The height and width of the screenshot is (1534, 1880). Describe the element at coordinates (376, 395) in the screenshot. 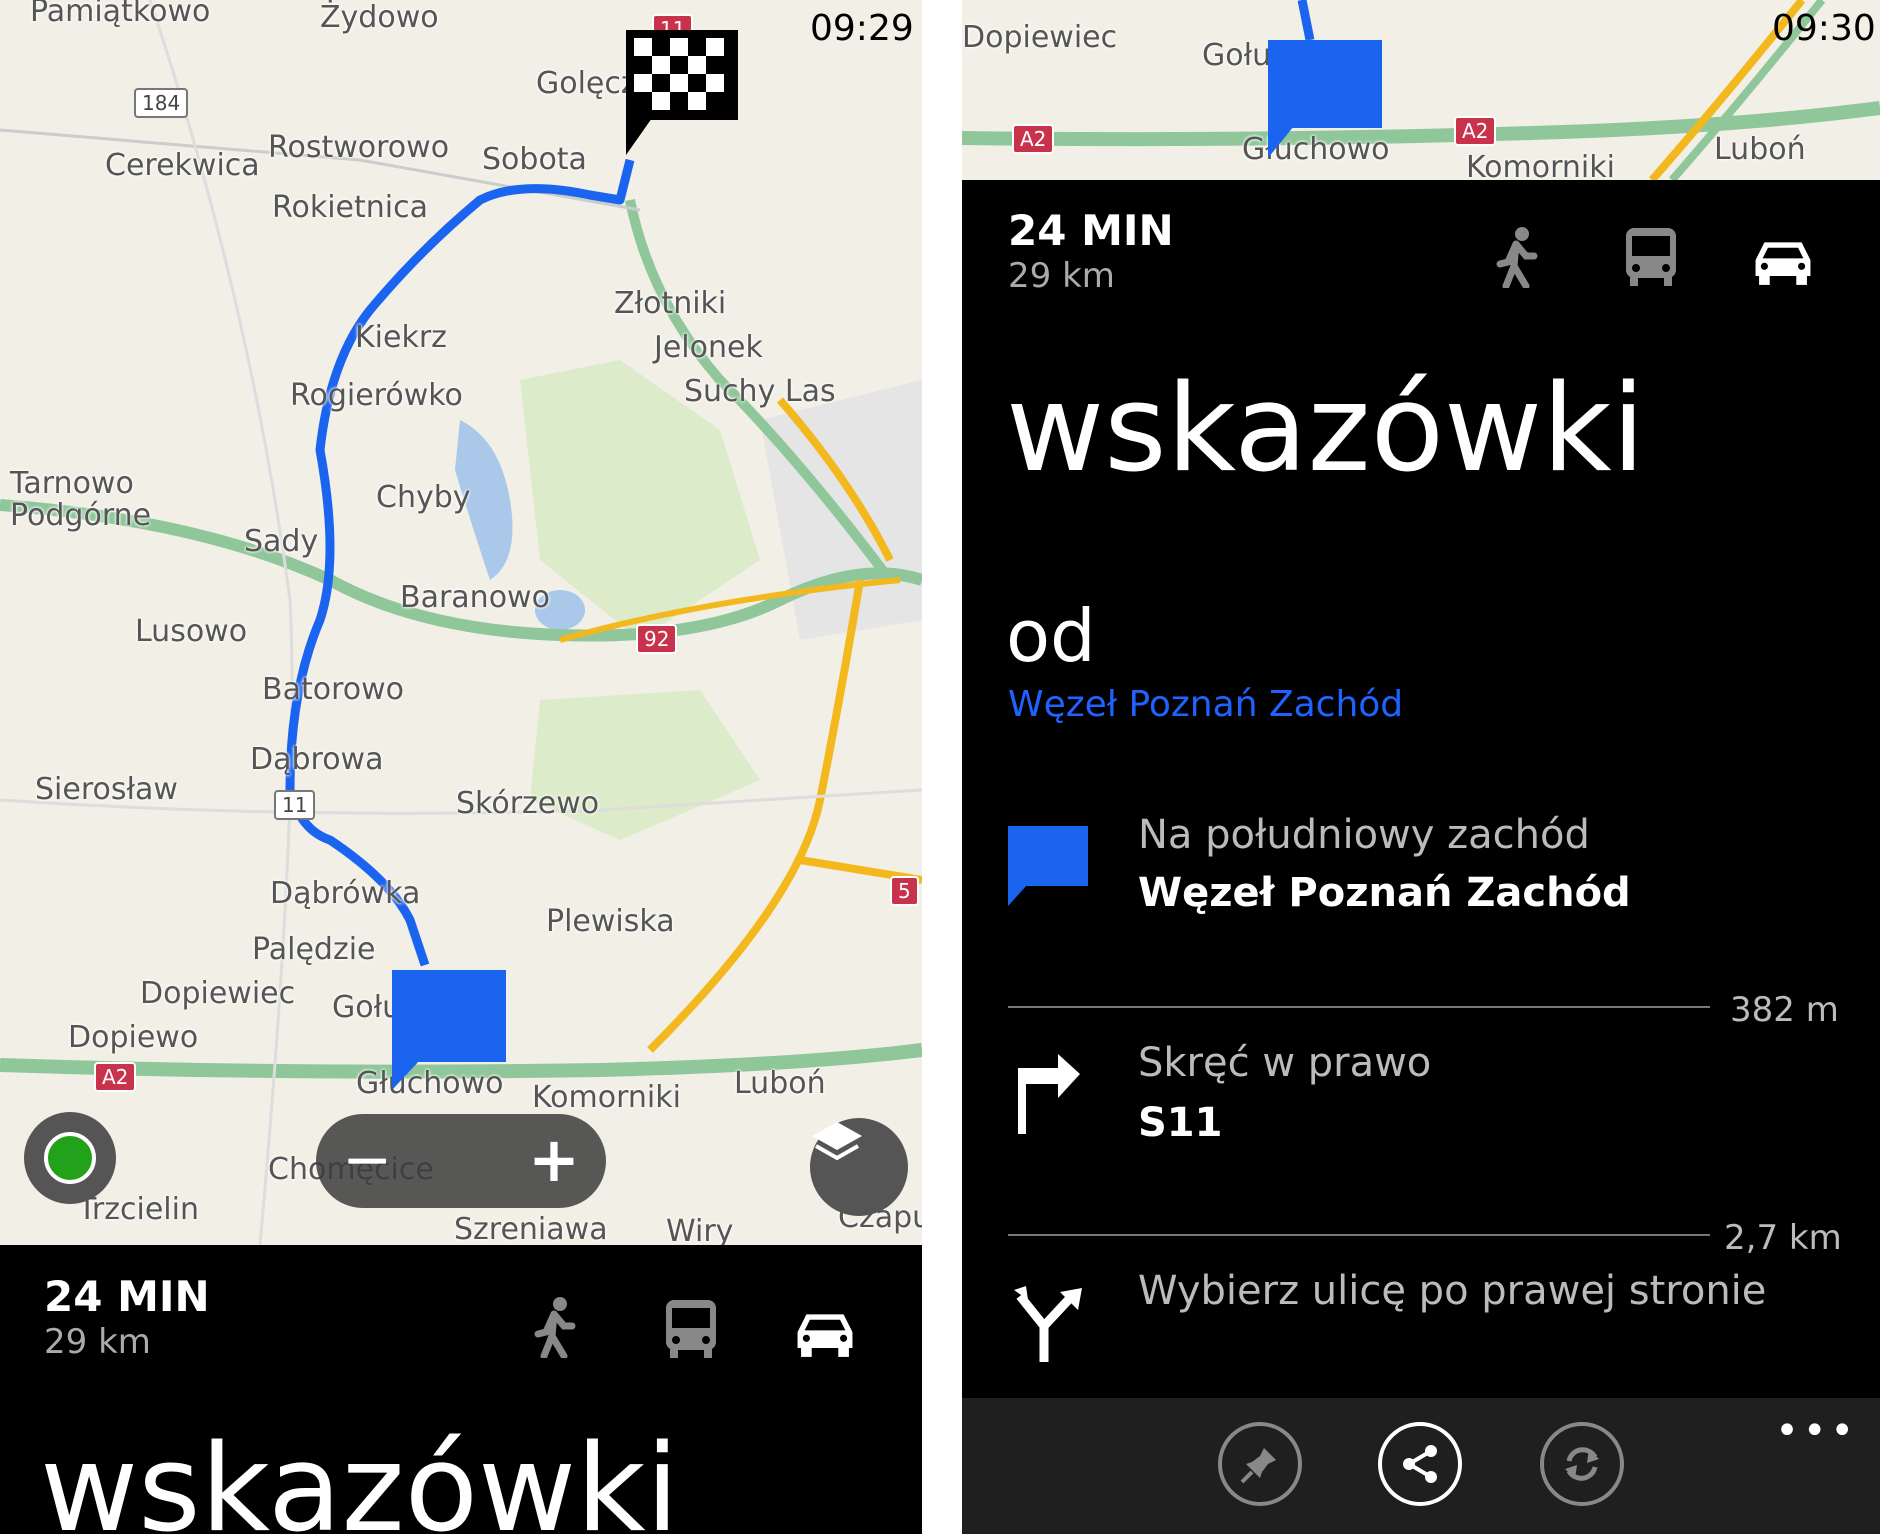

I see `map-label: Rogierówko` at that location.